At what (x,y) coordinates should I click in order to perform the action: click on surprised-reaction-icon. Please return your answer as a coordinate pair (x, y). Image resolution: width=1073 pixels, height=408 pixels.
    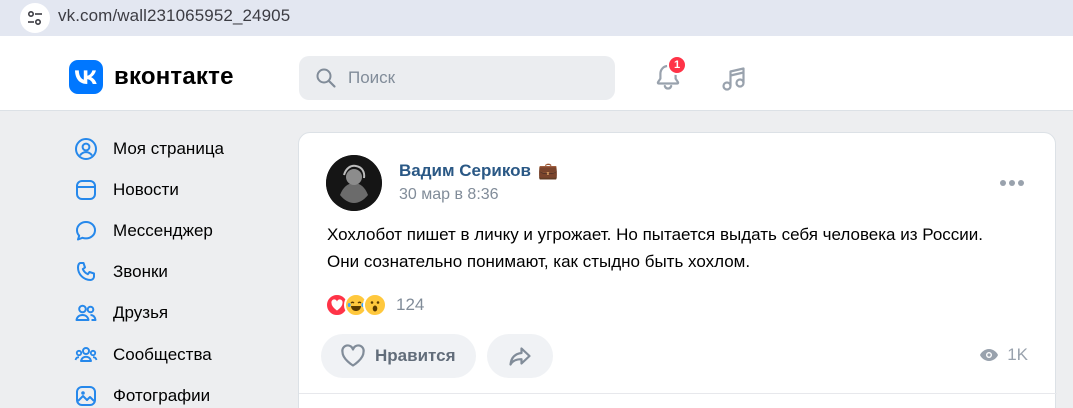
    Looking at the image, I should click on (375, 305).